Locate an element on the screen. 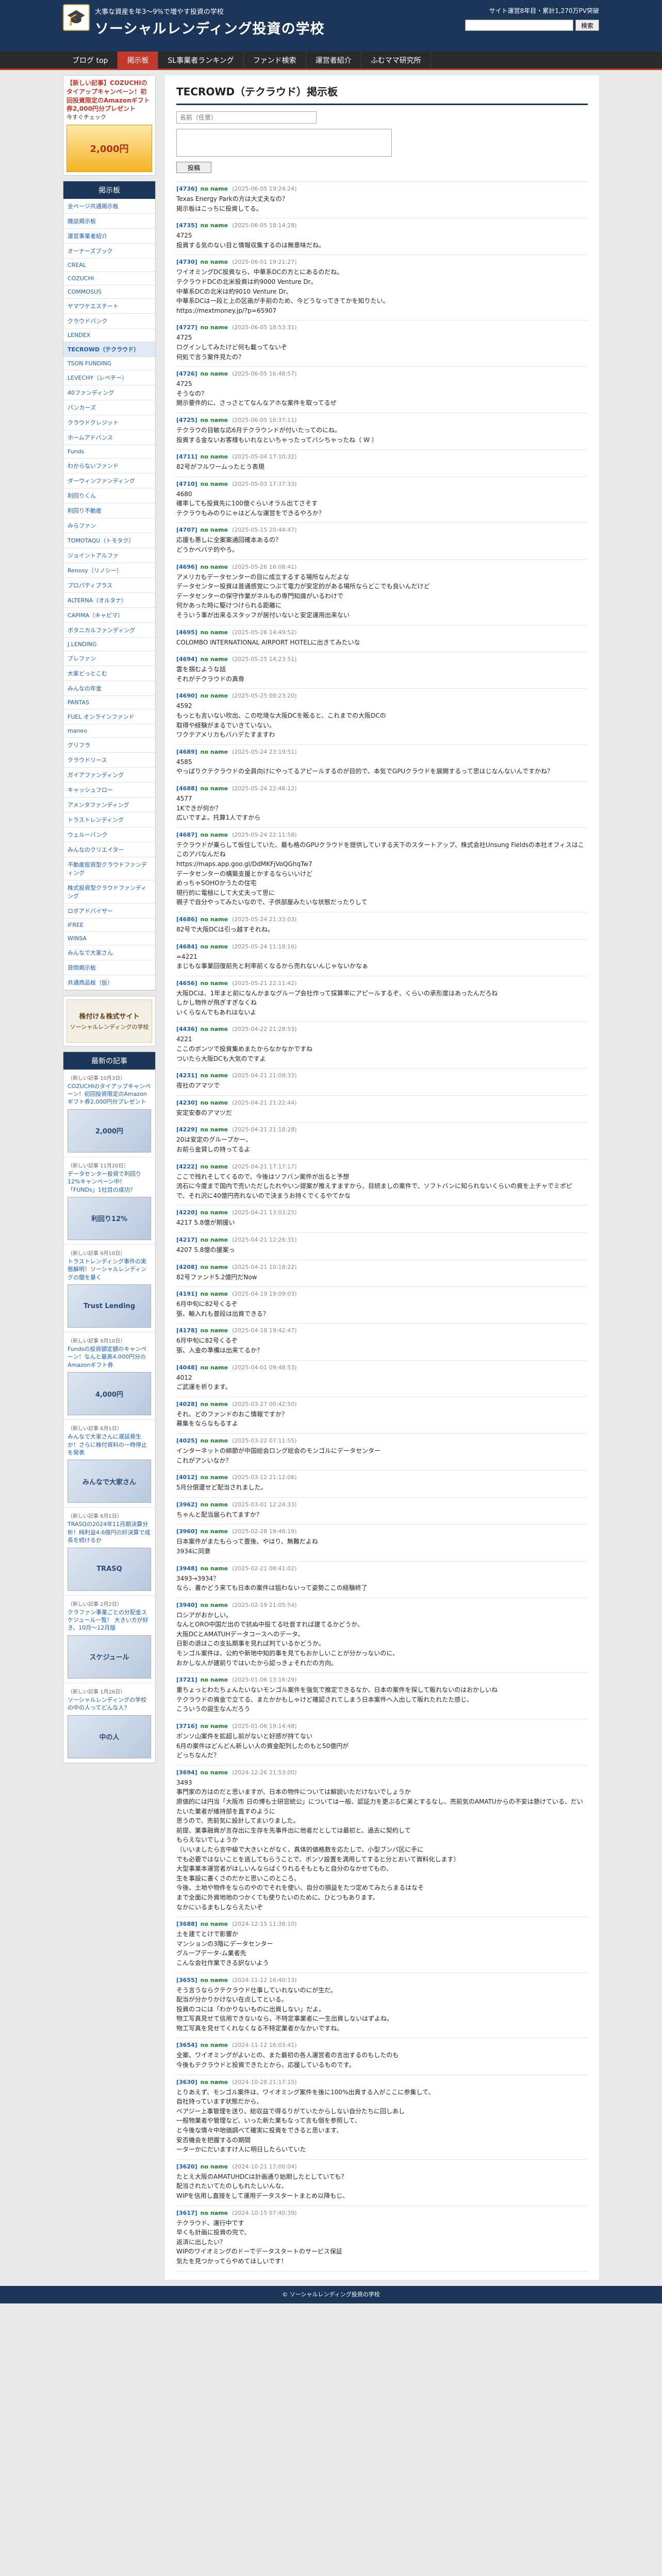 The height and width of the screenshot is (2576, 662). board-link: 利回り不動産 is located at coordinates (109, 510).